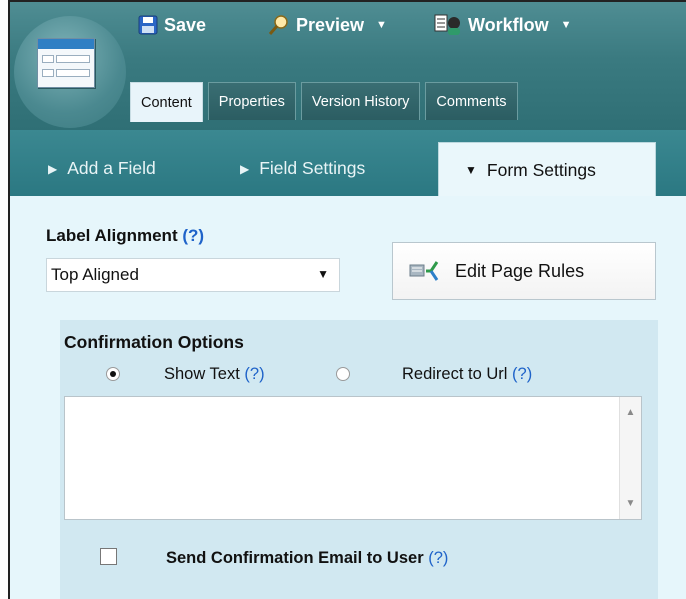 The width and height of the screenshot is (686, 599). Describe the element at coordinates (154, 342) in the screenshot. I see `confirmation-options-title: Confirmation Options` at that location.